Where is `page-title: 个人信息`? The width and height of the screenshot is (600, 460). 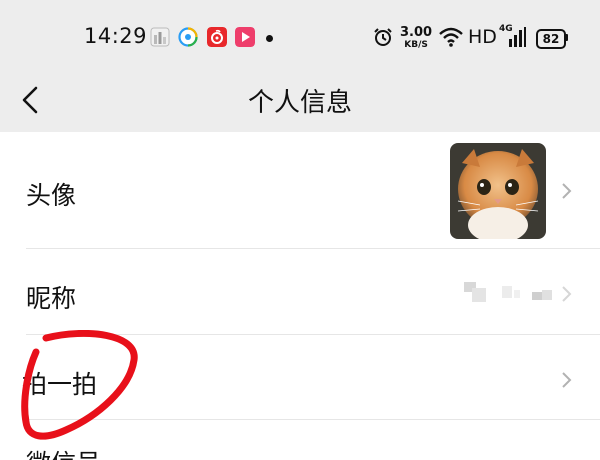
page-title: 个人信息 is located at coordinates (299, 103).